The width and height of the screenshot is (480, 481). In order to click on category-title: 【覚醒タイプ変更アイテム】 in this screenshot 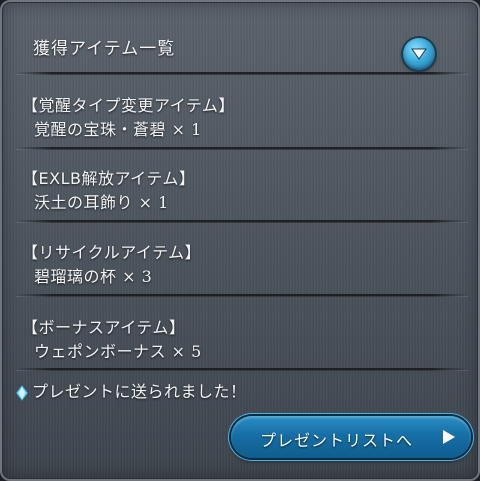, I will do `click(128, 105)`.